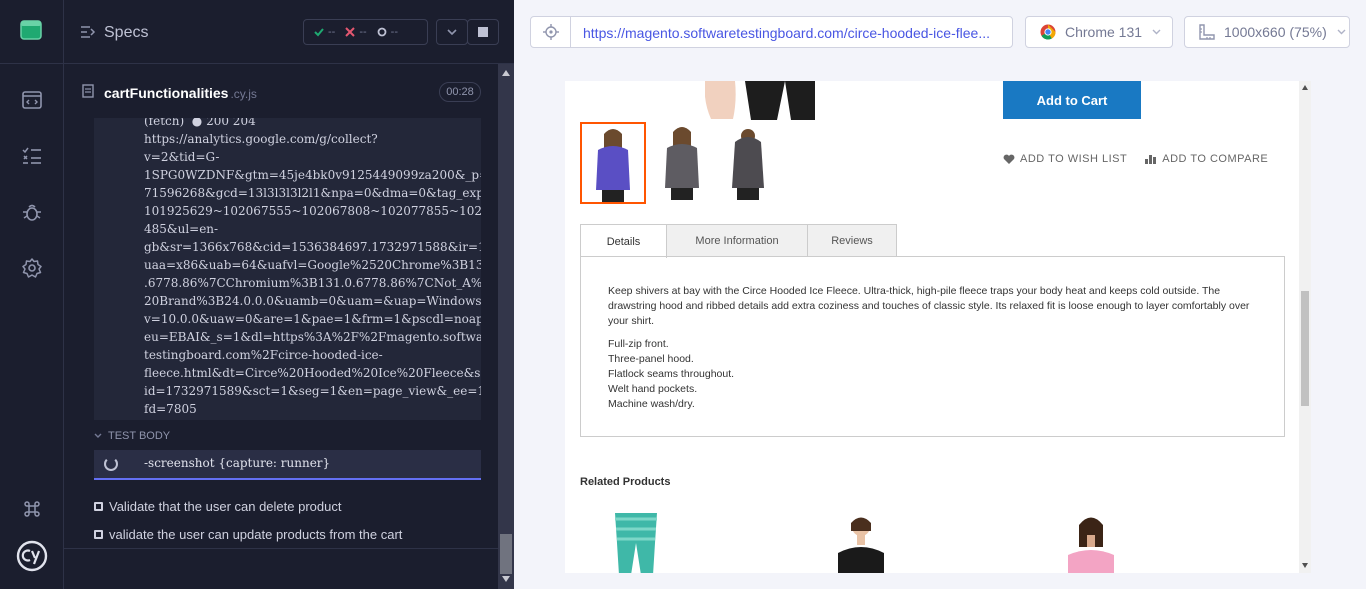 This screenshot has height=589, width=1366. I want to click on passed-stat: --, so click(324, 32).